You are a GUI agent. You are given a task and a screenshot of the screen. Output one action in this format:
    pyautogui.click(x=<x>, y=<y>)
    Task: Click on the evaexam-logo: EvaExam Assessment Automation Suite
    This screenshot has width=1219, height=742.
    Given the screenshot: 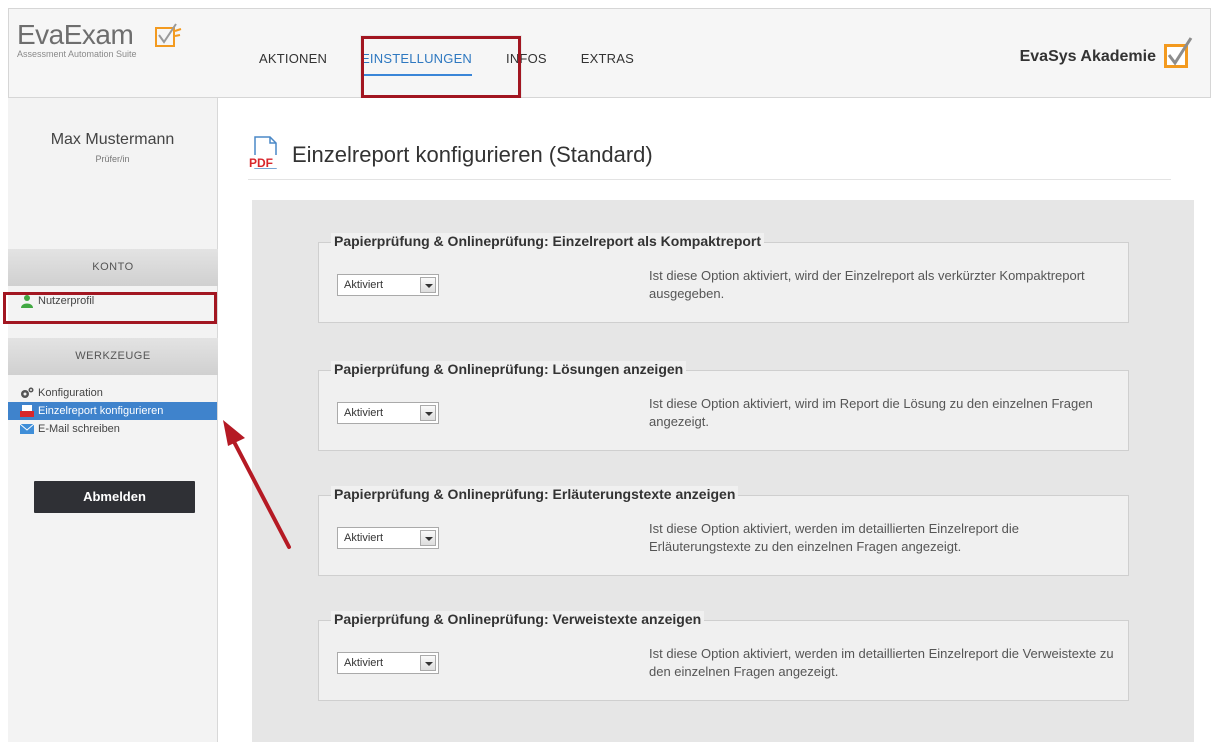 What is the action you would take?
    pyautogui.click(x=117, y=49)
    